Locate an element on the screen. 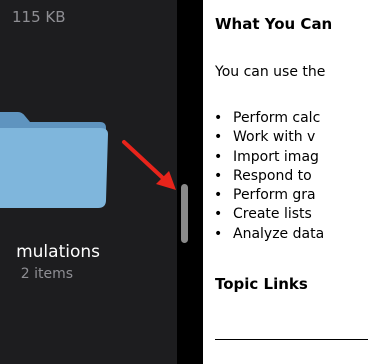 Image resolution: width=368 pixels, height=364 pixels. list-item: • Work with v is located at coordinates (263, 137).